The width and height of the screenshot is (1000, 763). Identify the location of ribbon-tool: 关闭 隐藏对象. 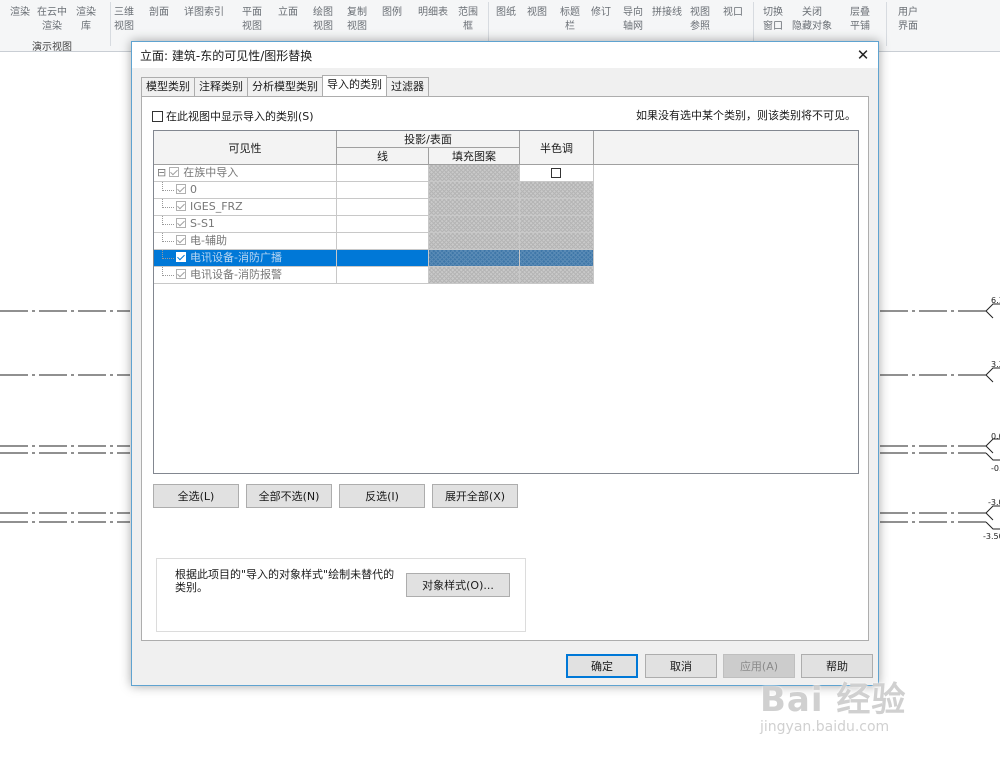
(812, 20).